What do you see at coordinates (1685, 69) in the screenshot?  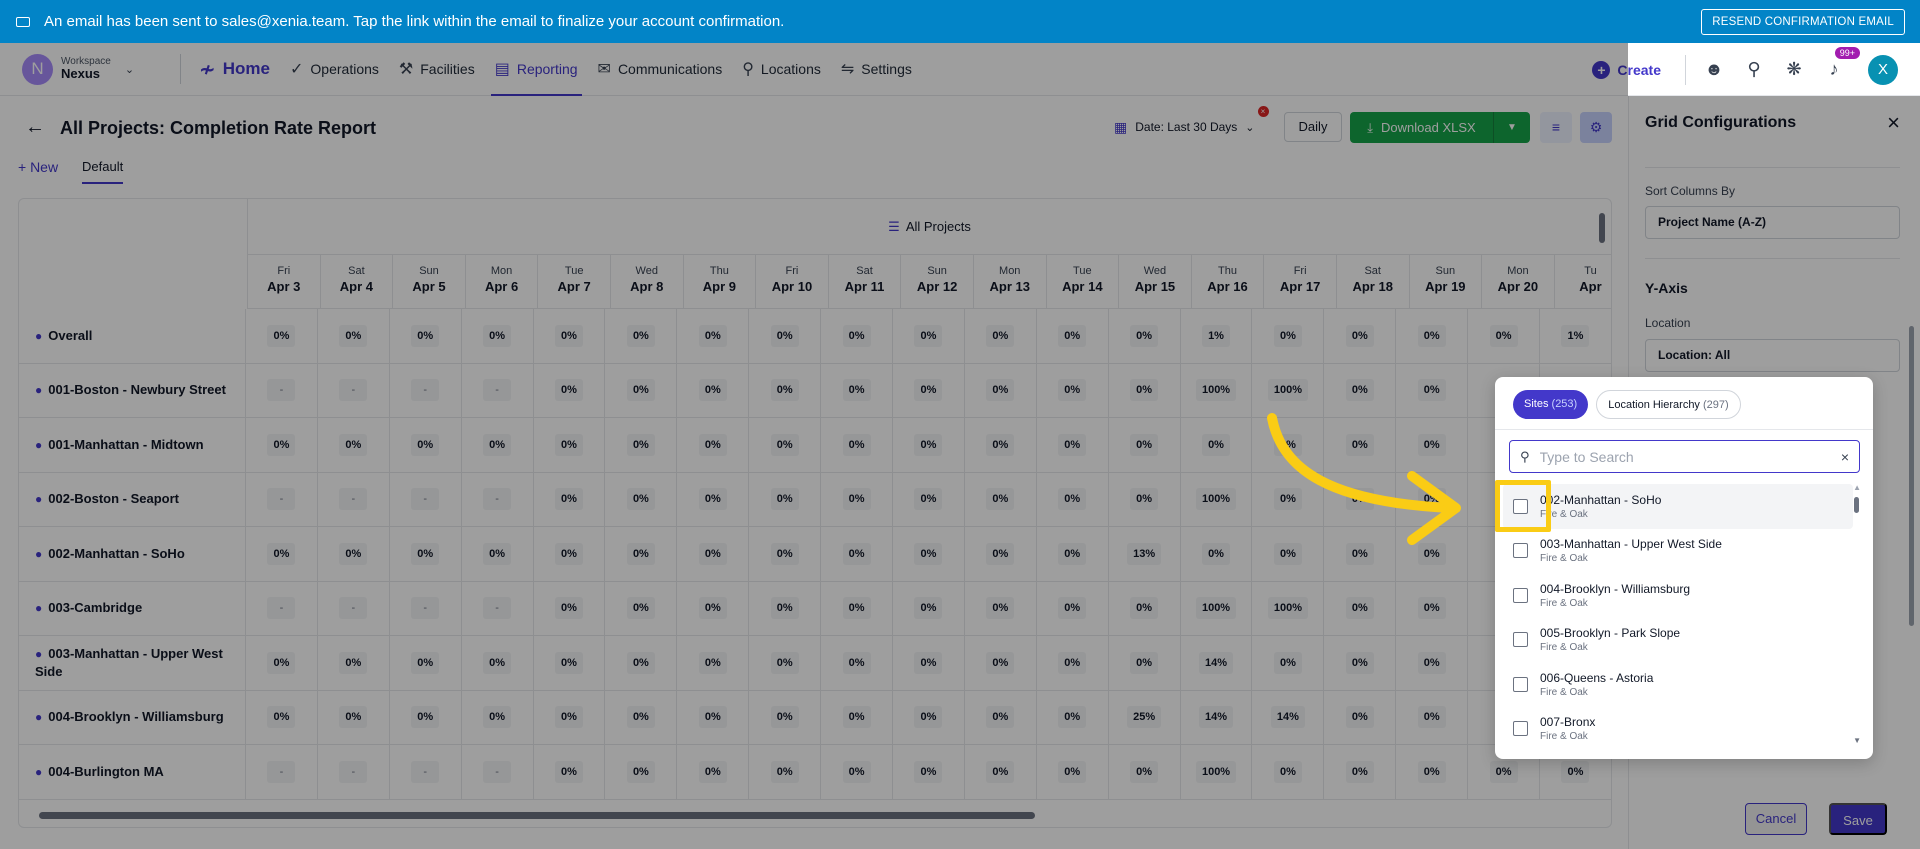 I see `nav-divider` at bounding box center [1685, 69].